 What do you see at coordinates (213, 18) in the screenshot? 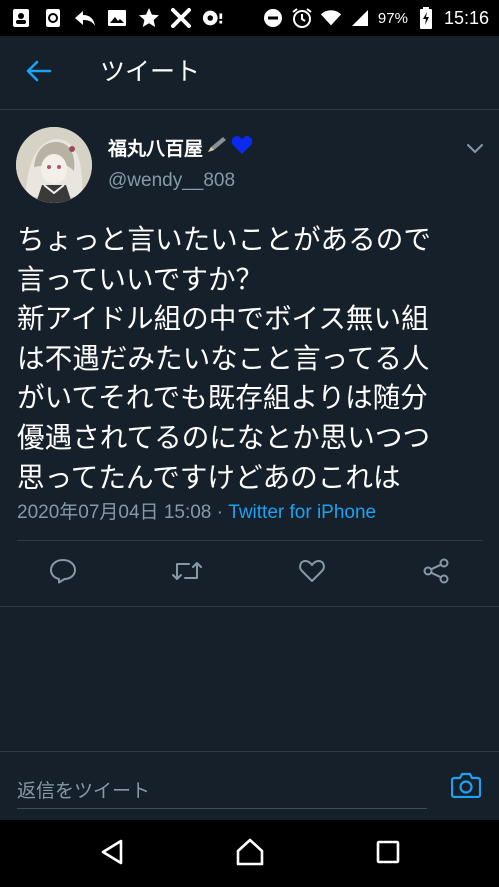
I see `toggle-icon` at bounding box center [213, 18].